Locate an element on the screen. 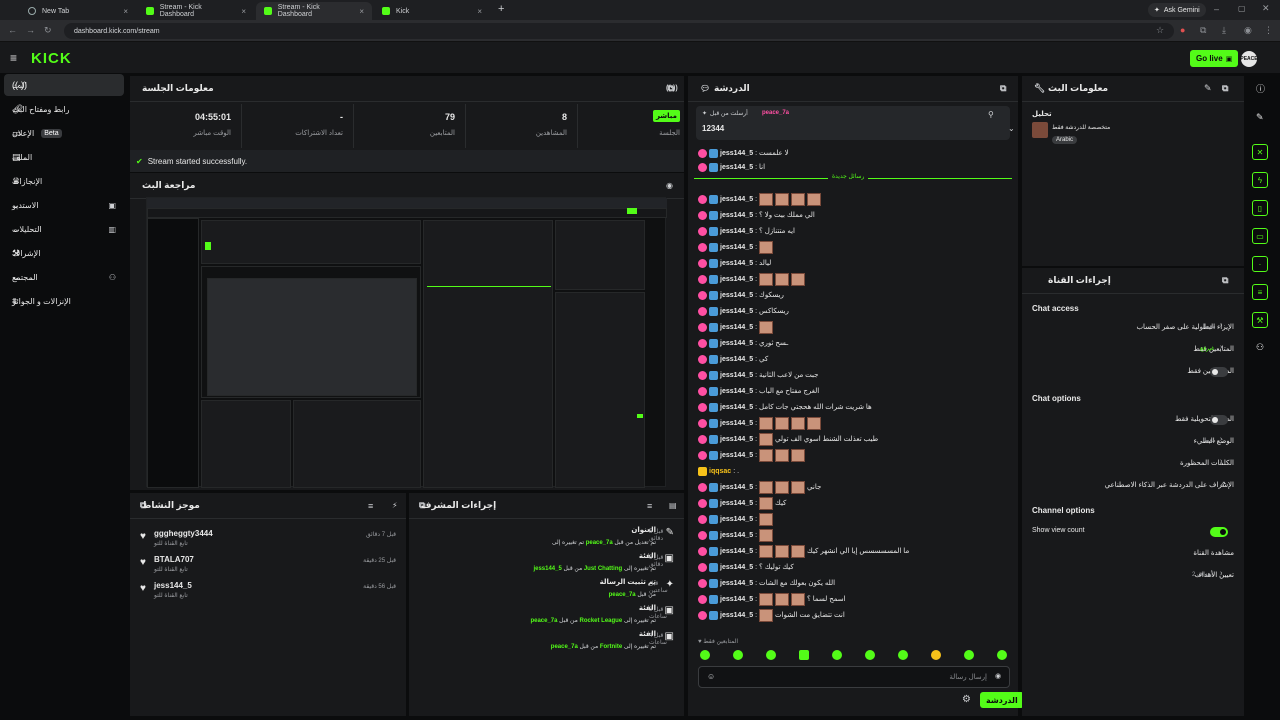 This screenshot has height=720, width=1280. extensions-puzzle-icon: ⧉ is located at coordinates (1203, 30).